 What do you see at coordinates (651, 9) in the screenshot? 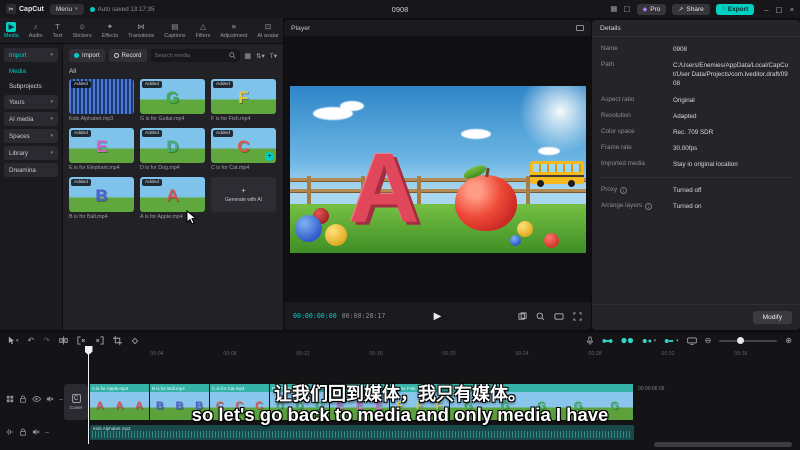
I see `pro-button: ◆ Pro` at bounding box center [651, 9].